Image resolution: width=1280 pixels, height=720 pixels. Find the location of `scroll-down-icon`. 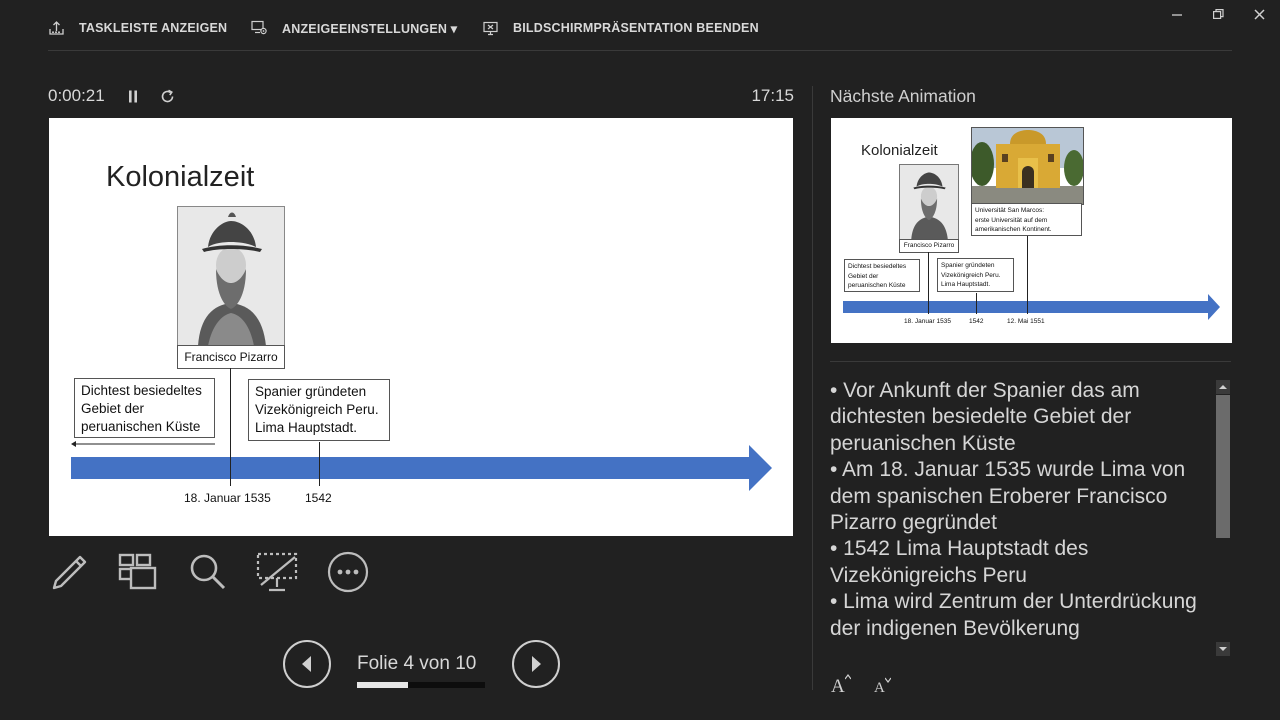

scroll-down-icon is located at coordinates (1223, 649).